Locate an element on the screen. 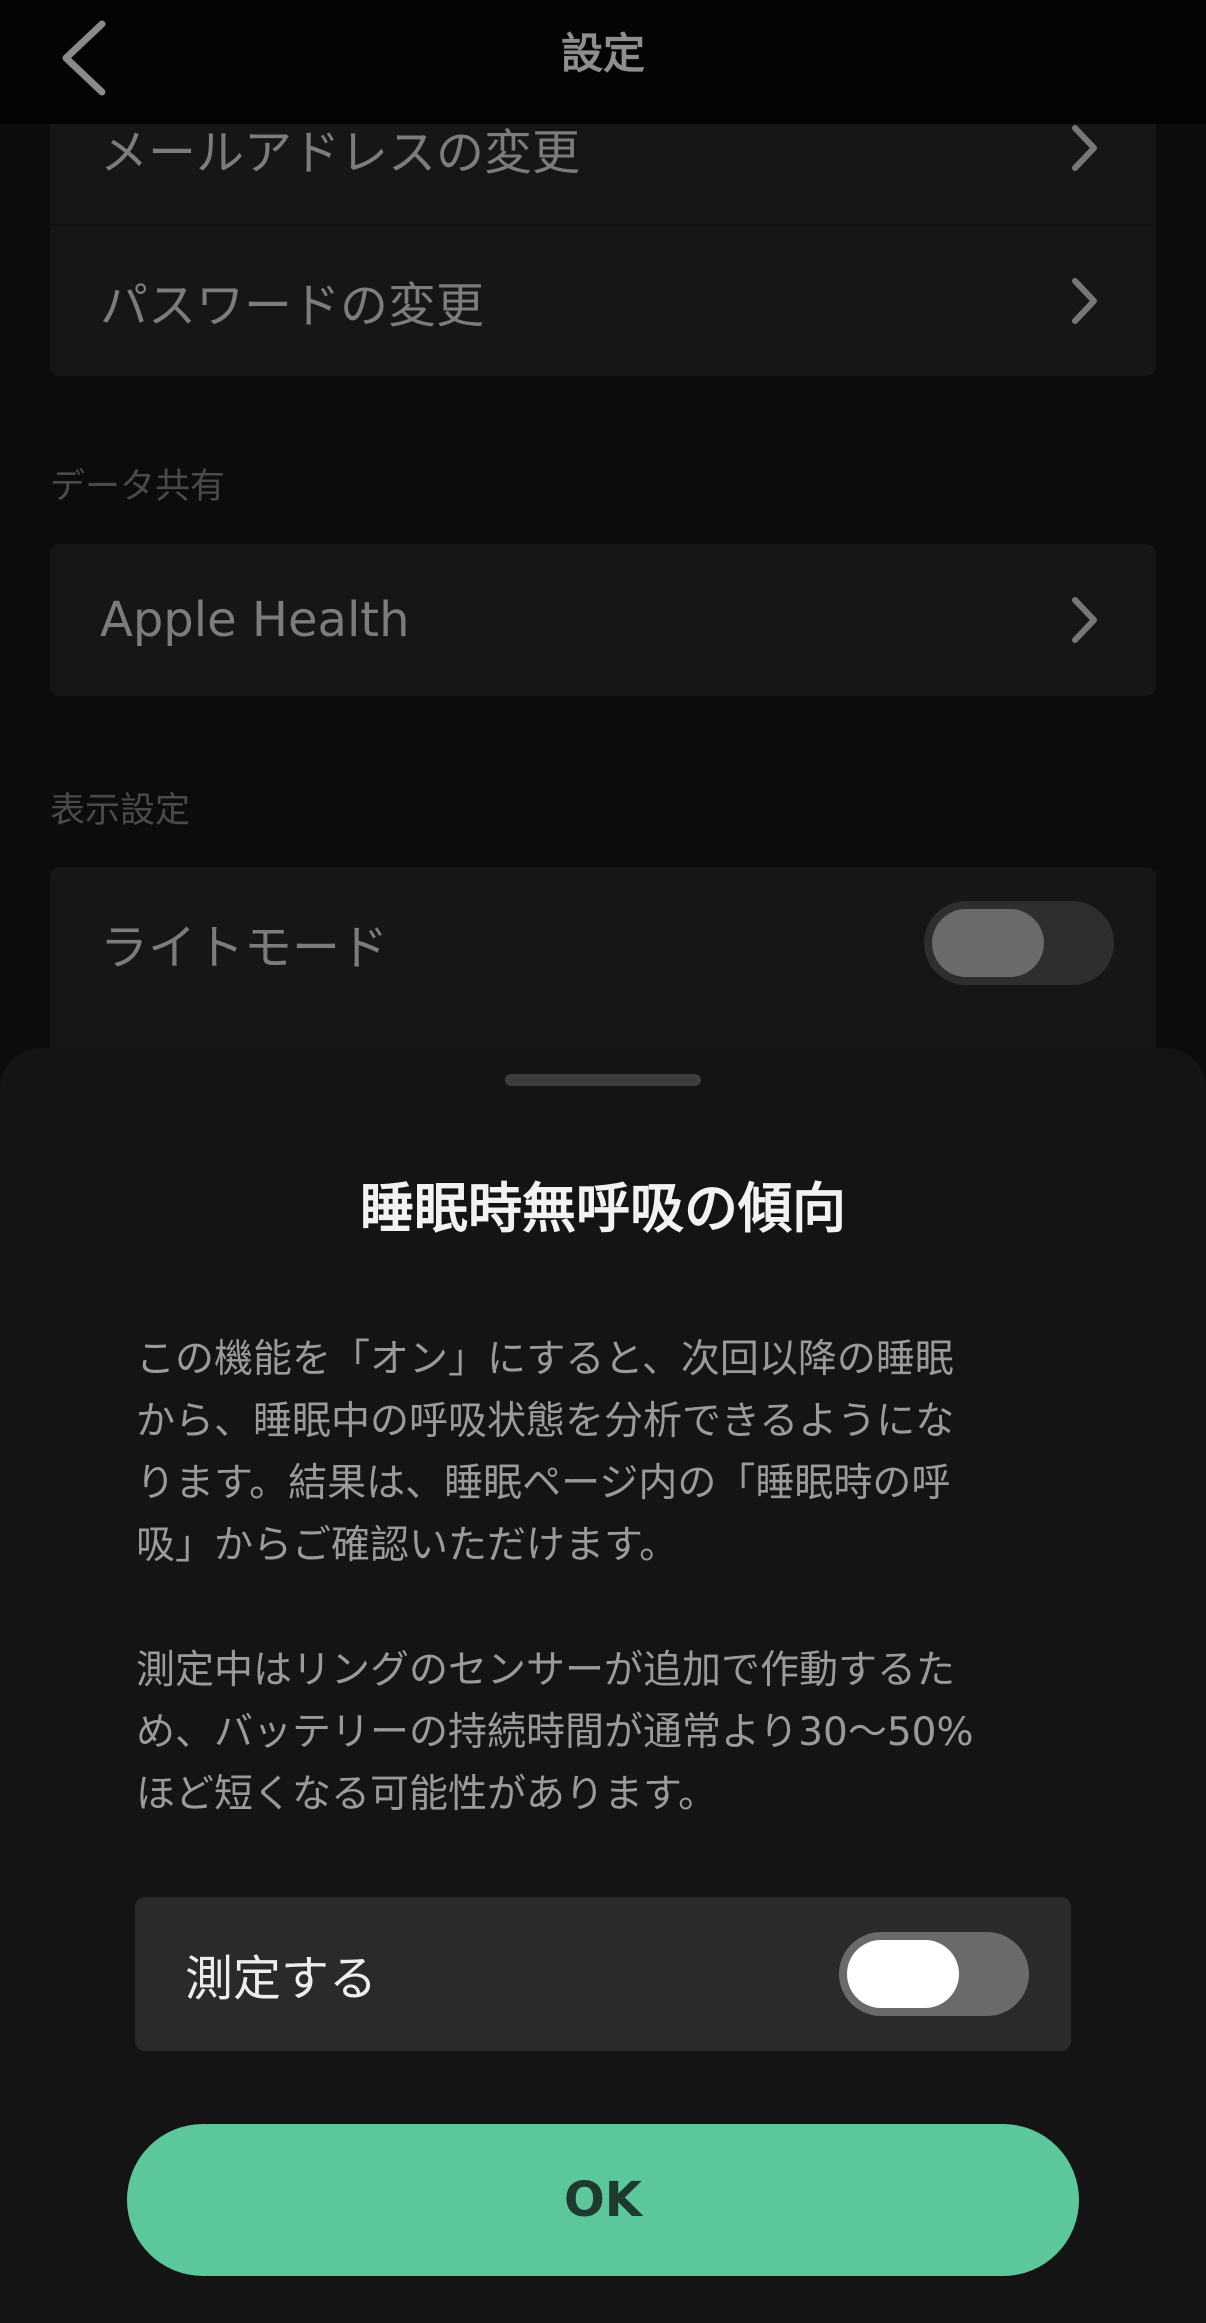  page-title: 設定 is located at coordinates (602, 53).